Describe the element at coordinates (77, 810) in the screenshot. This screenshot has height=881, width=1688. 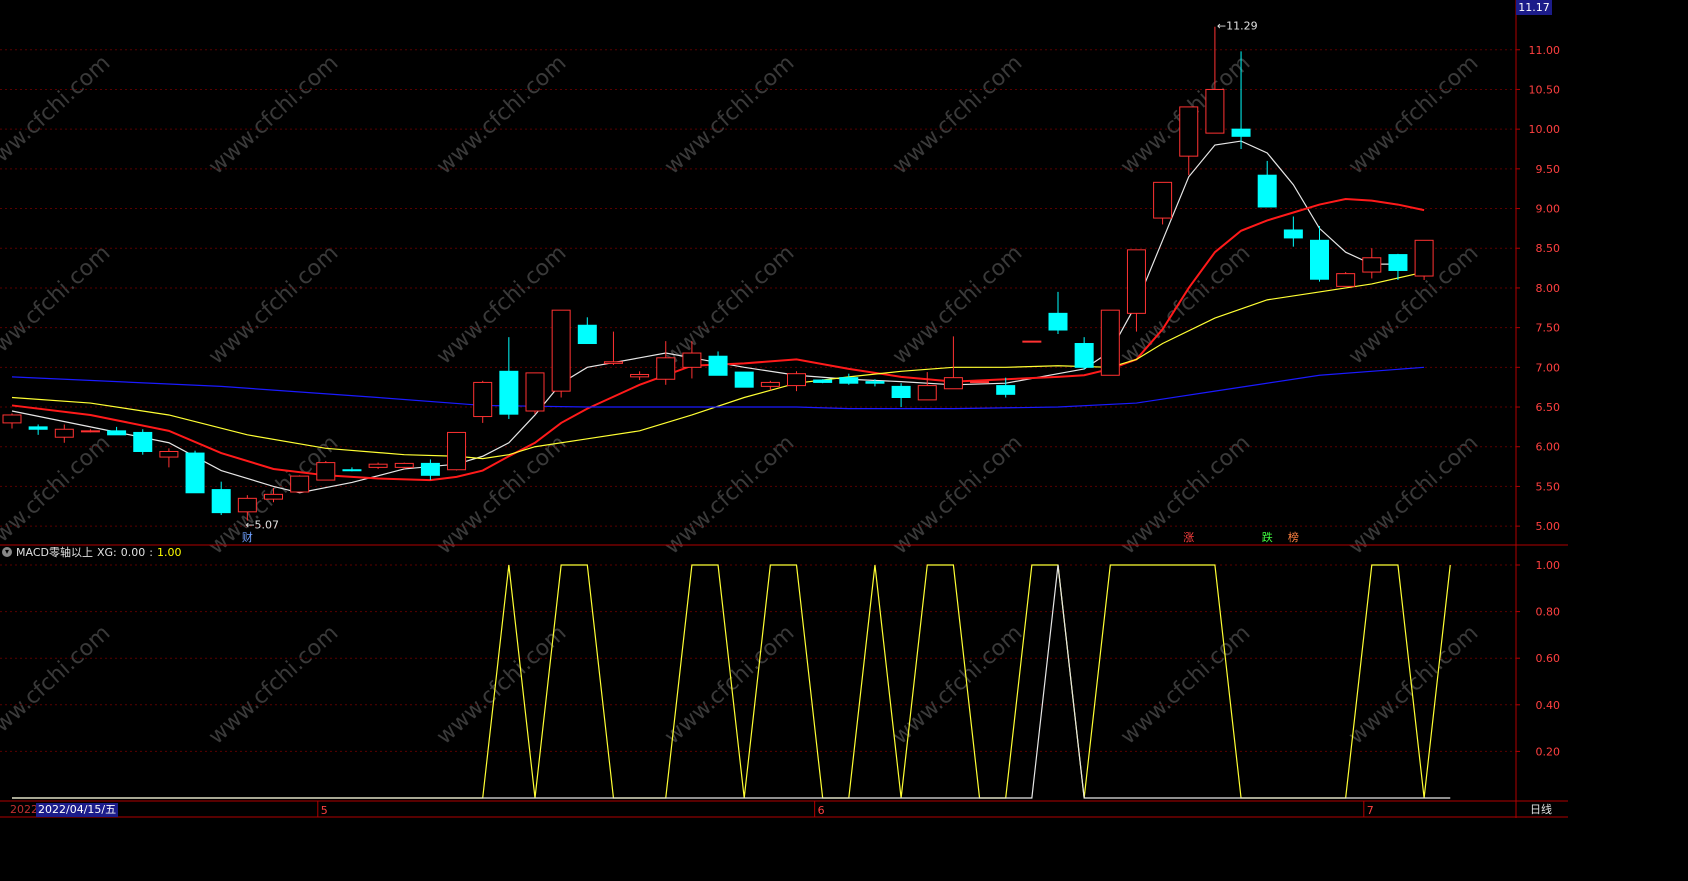
I see `cursor-date-label: 2022/04/15/五` at that location.